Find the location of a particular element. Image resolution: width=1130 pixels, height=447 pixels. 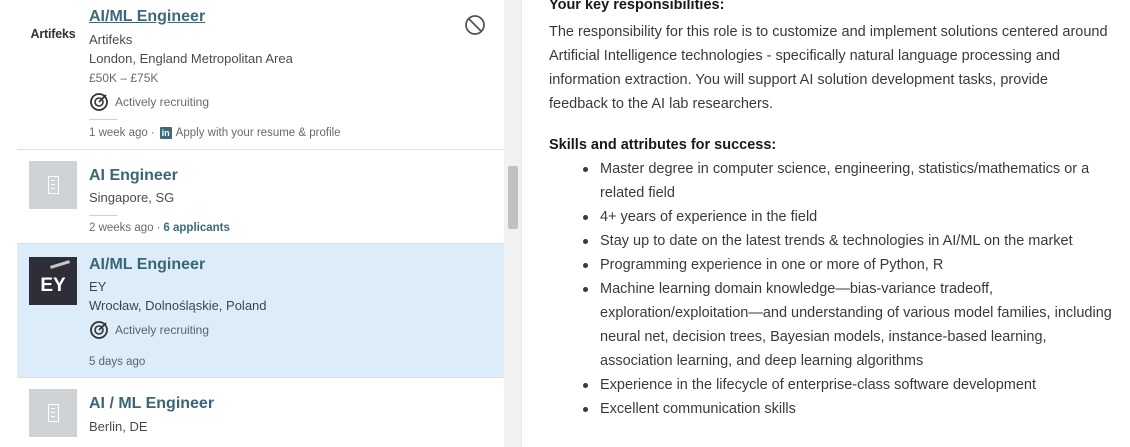

job-meta: 2 weeks ago · 6 applicants is located at coordinates (159, 228).